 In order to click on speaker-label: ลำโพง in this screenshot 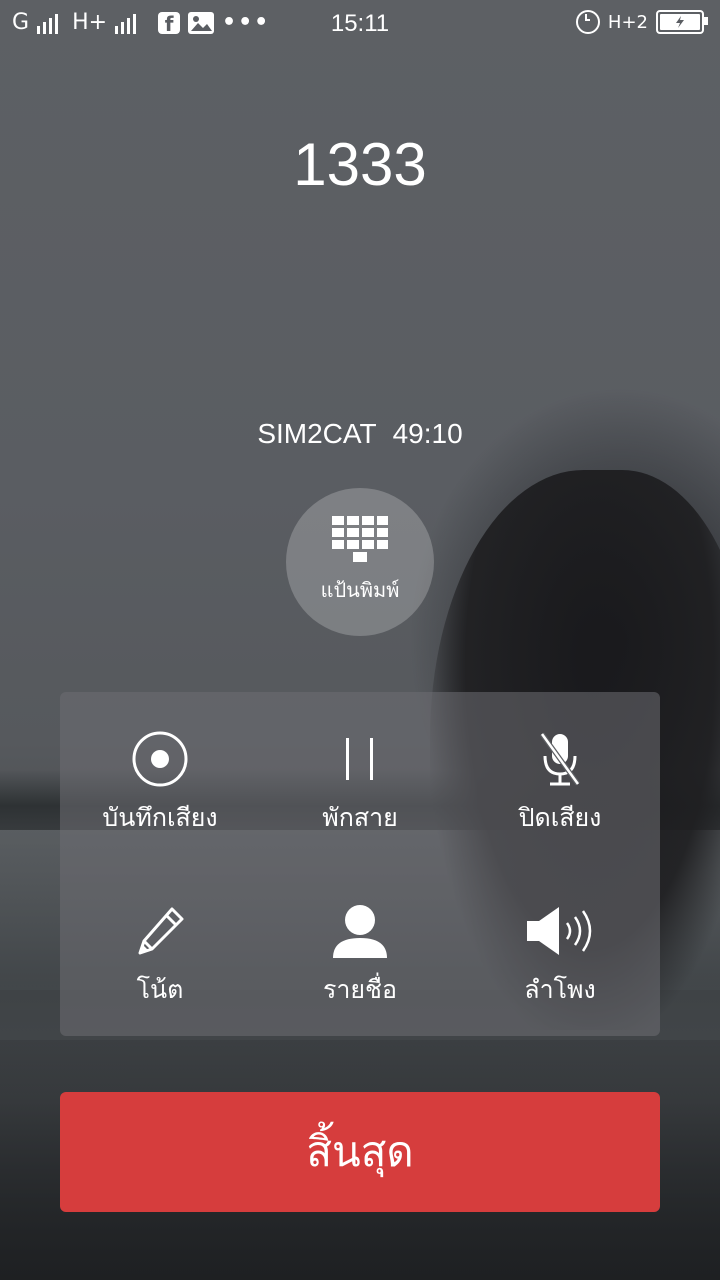, I will do `click(560, 989)`.